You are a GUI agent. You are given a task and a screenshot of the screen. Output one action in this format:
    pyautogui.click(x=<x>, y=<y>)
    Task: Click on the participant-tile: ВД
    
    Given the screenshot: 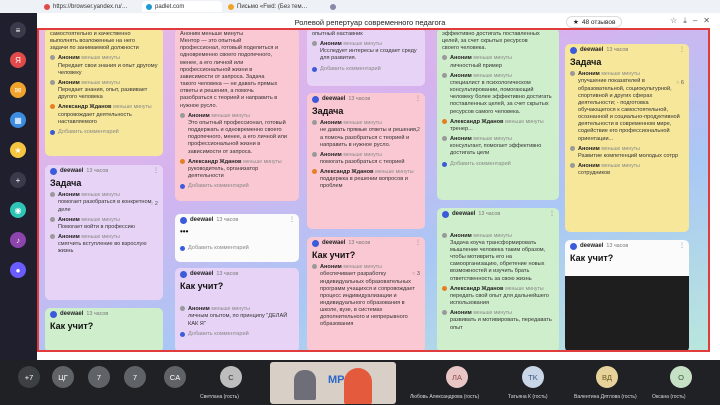 What is the action you would take?
    pyautogui.click(x=607, y=377)
    